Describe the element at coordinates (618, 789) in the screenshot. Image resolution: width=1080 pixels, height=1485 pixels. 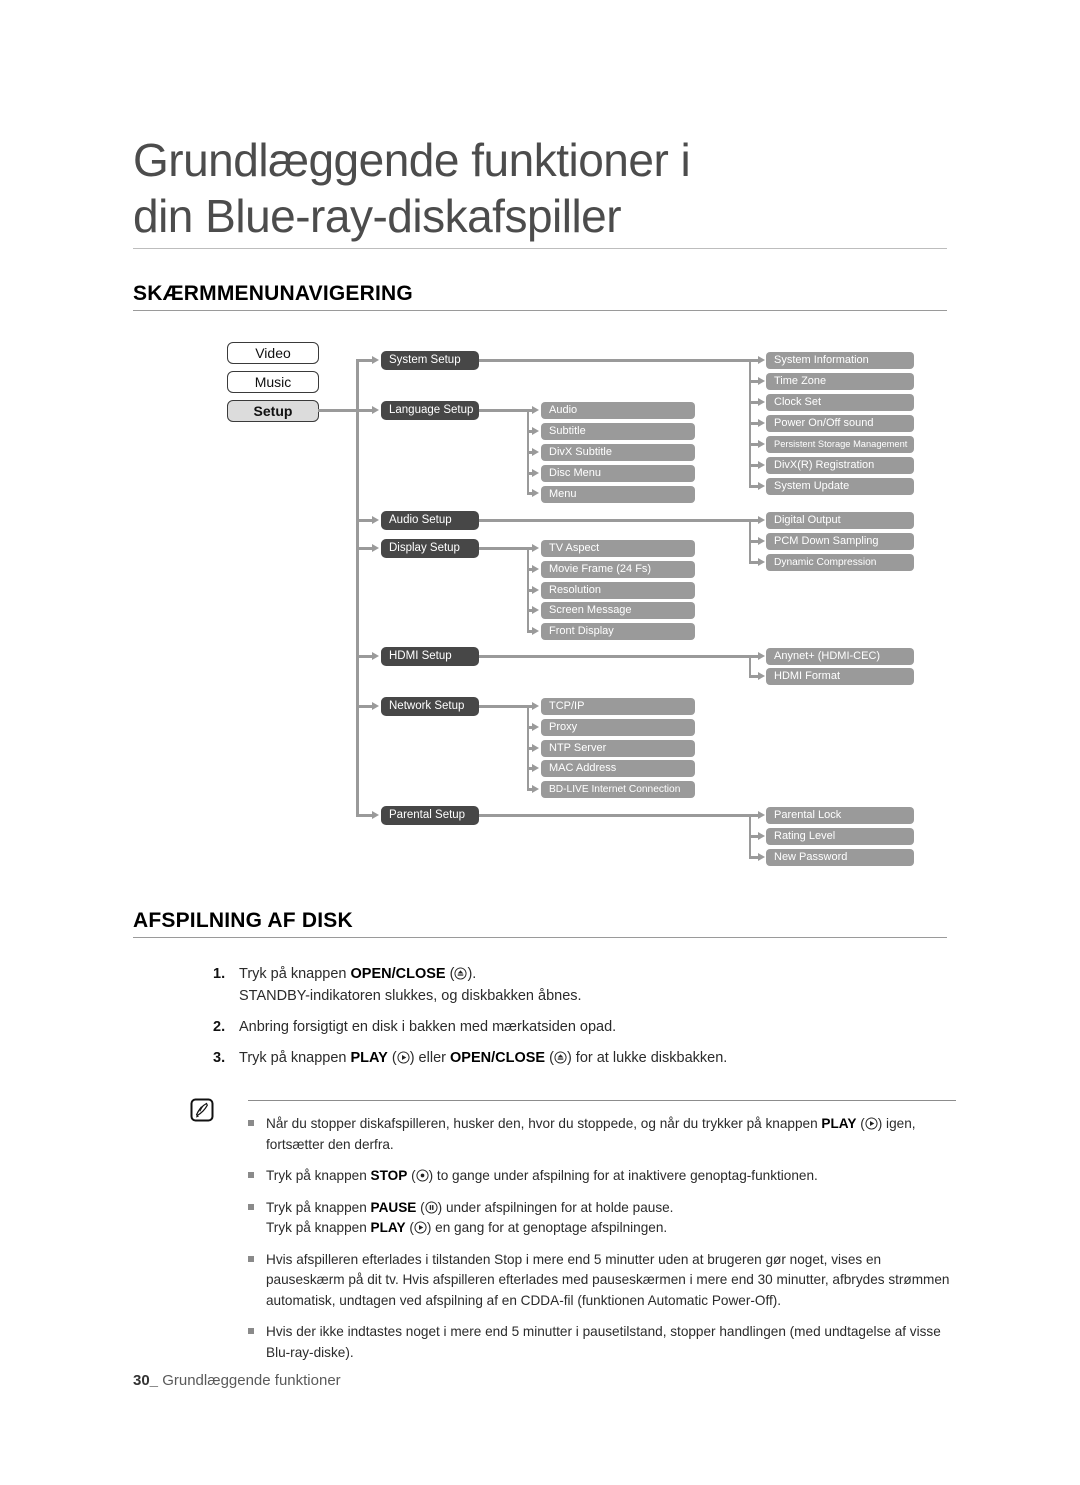
I see `menu-node-bd-live-internet-connection: BD-LIVE Internet Connection` at that location.